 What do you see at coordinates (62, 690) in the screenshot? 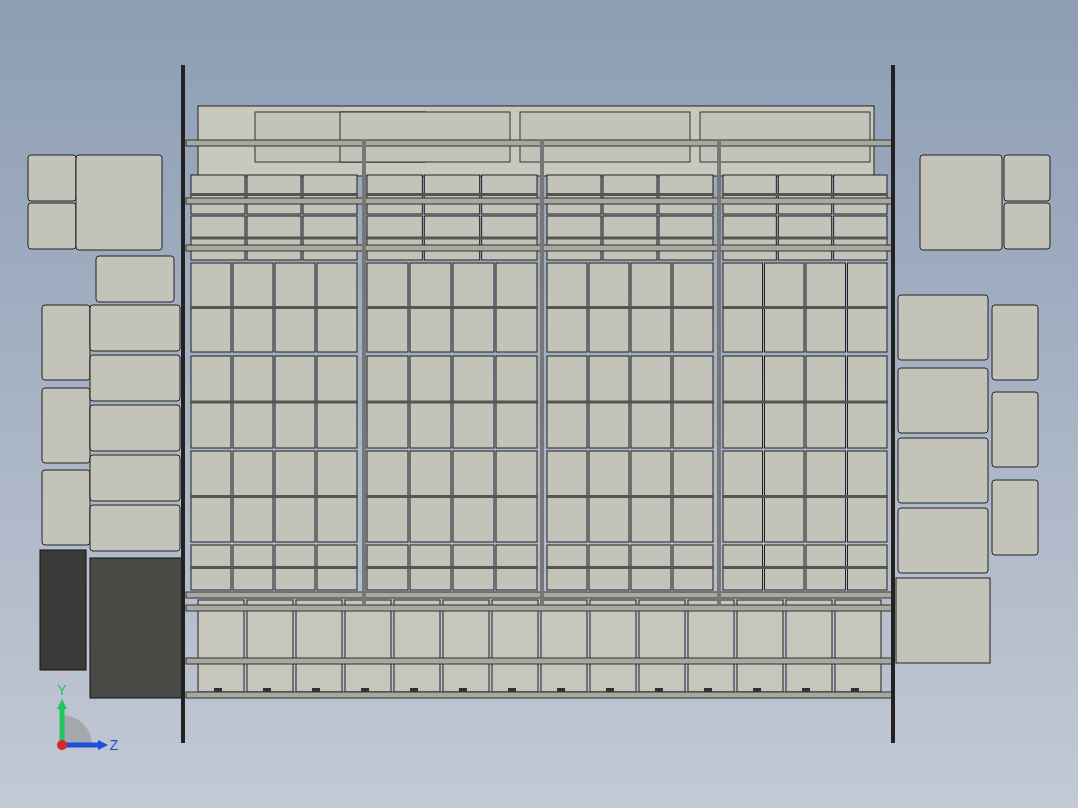
I see `axis-label: Y` at bounding box center [62, 690].